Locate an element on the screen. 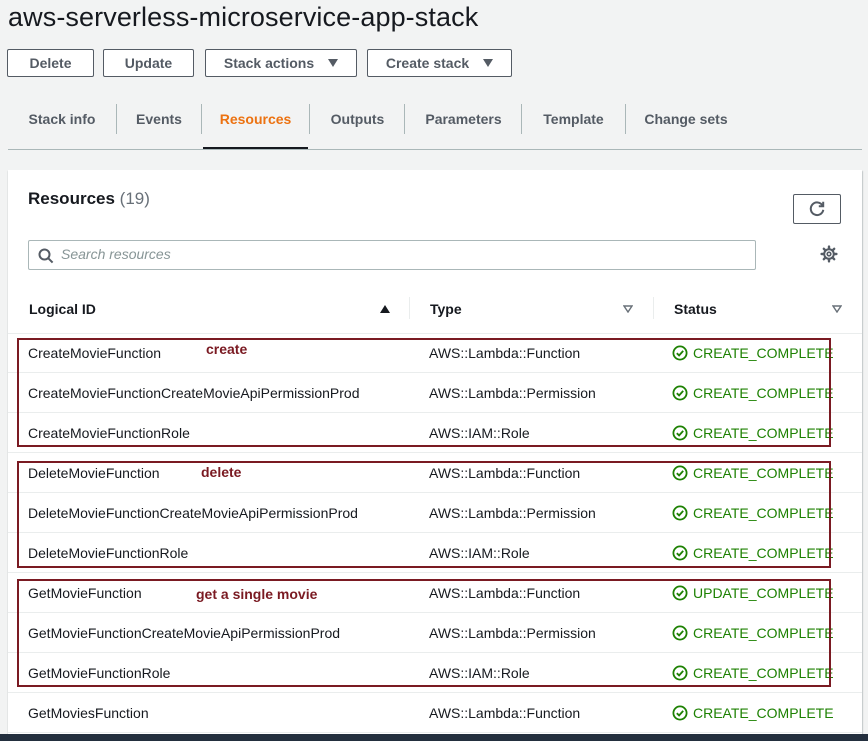  tab-label: Stack info is located at coordinates (62, 119).